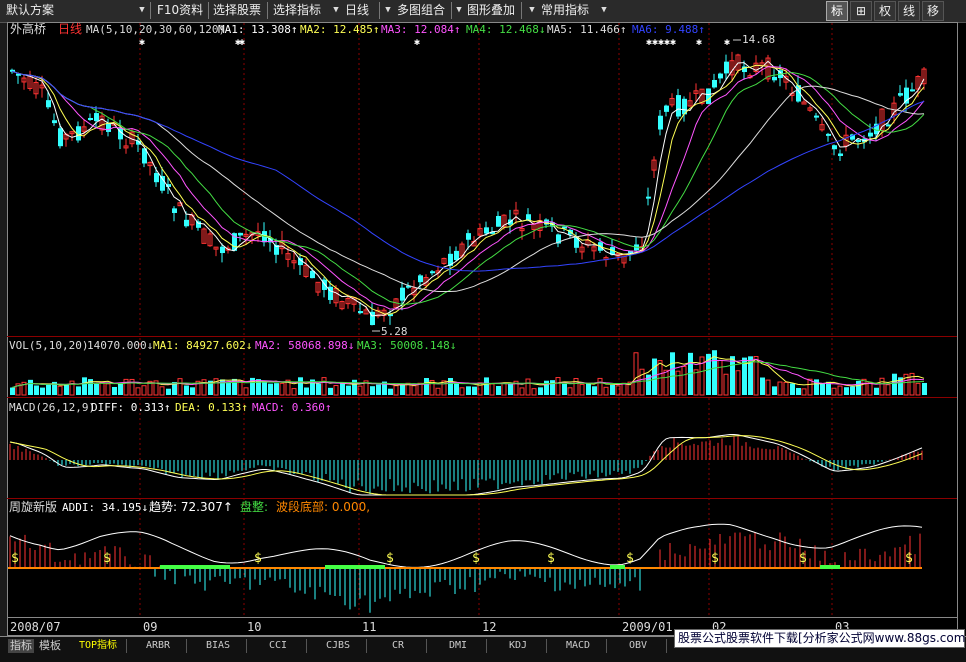 Image resolution: width=966 pixels, height=662 pixels. I want to click on tab-indicator: 指标, so click(21, 646).